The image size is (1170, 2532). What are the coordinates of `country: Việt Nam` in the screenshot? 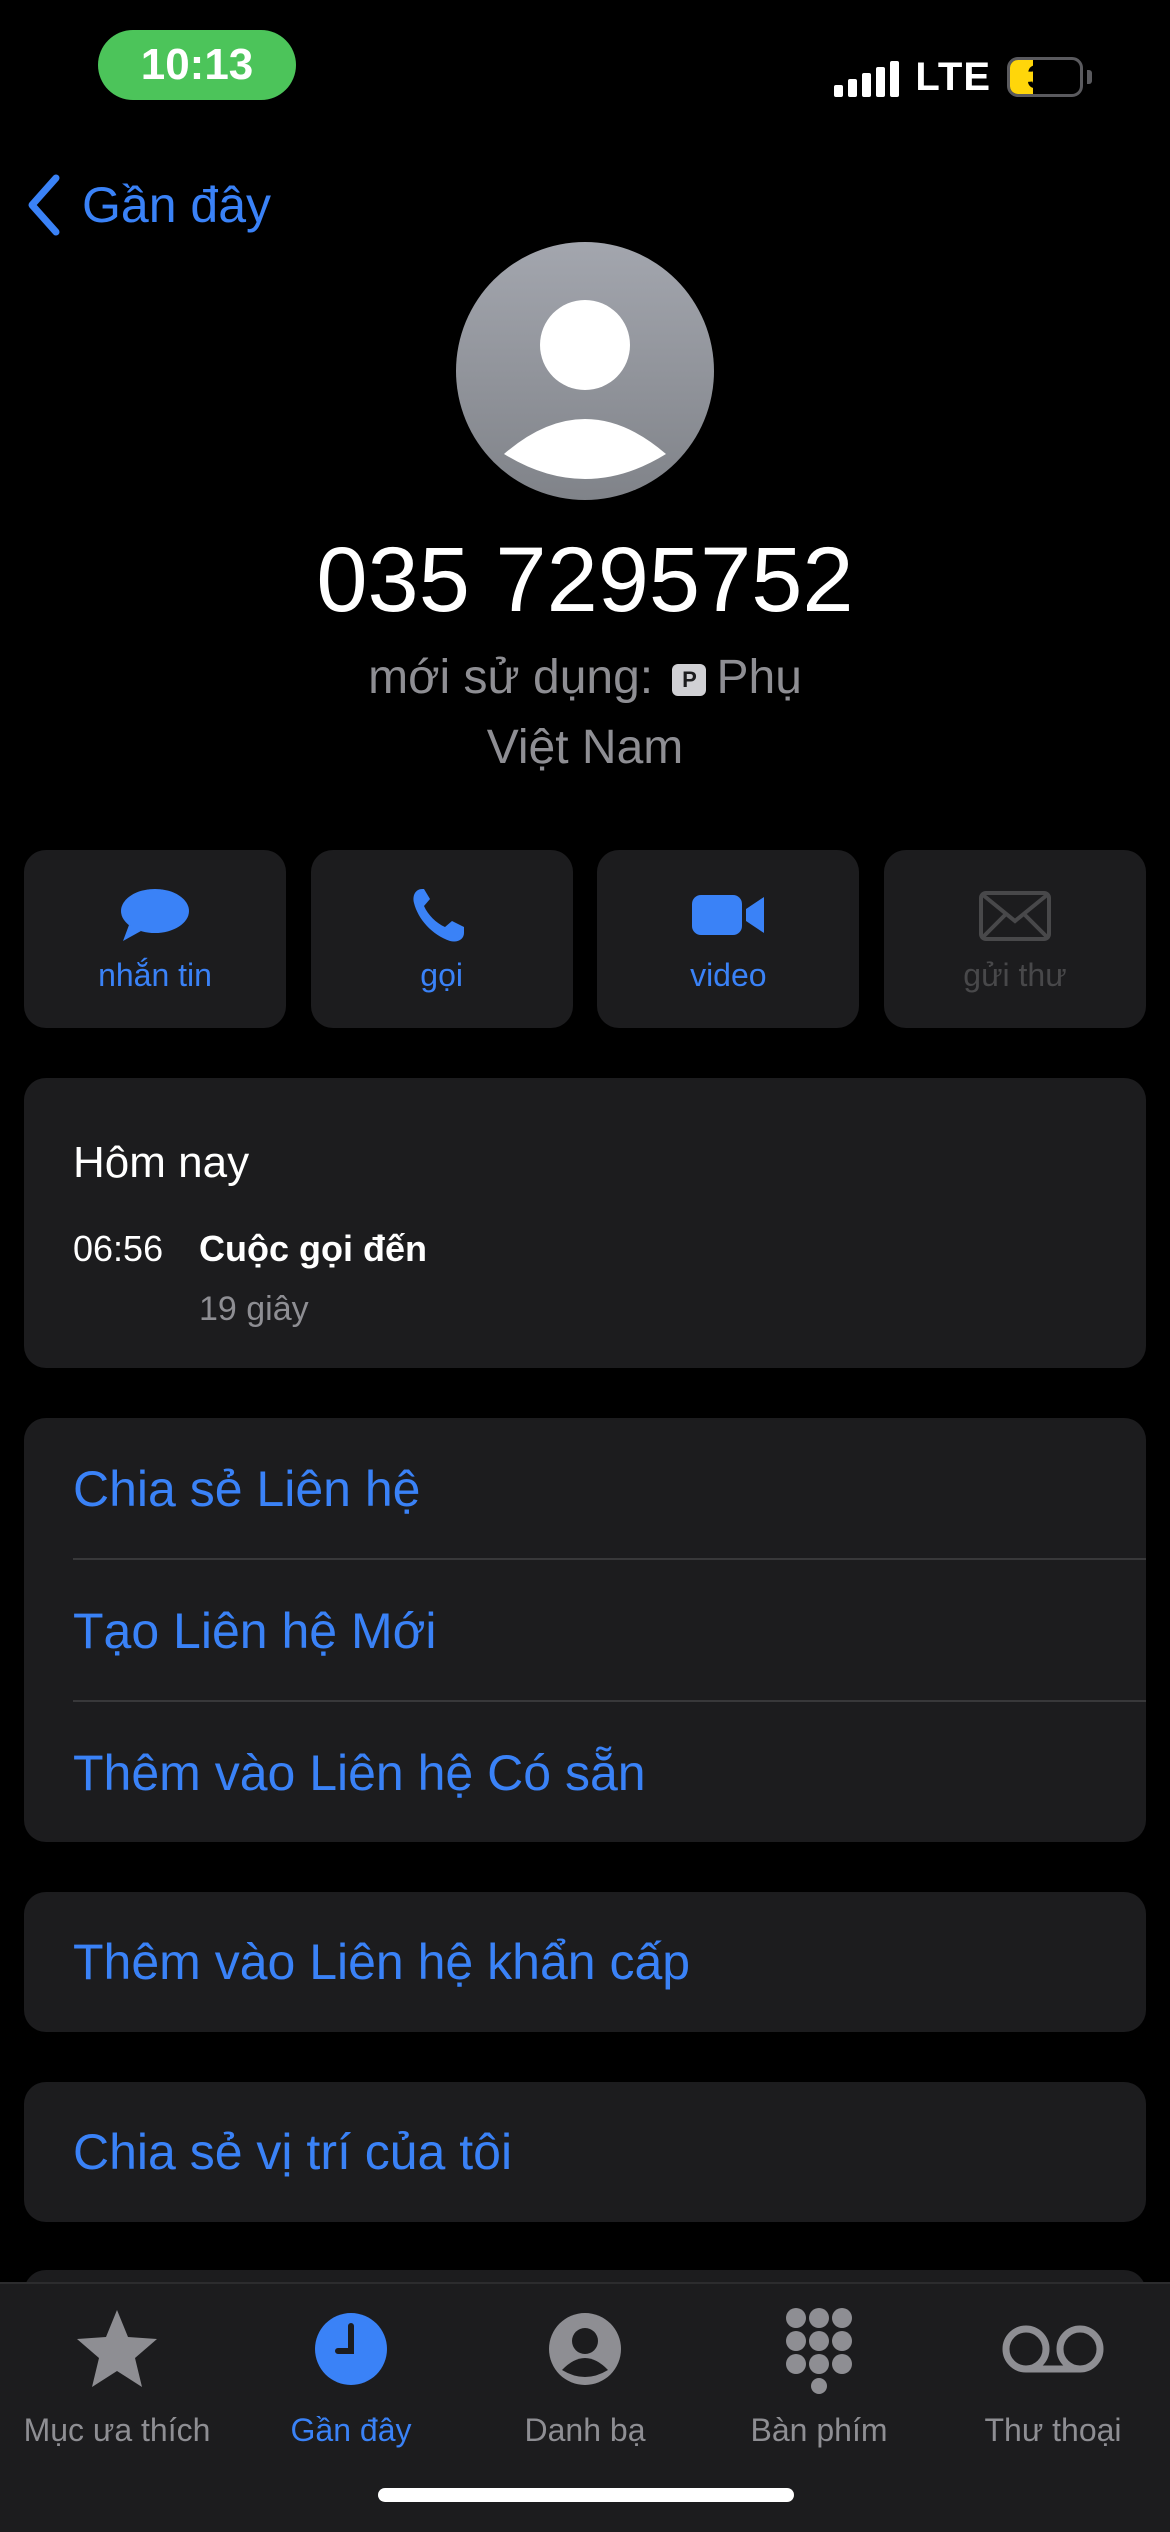 It's located at (585, 747).